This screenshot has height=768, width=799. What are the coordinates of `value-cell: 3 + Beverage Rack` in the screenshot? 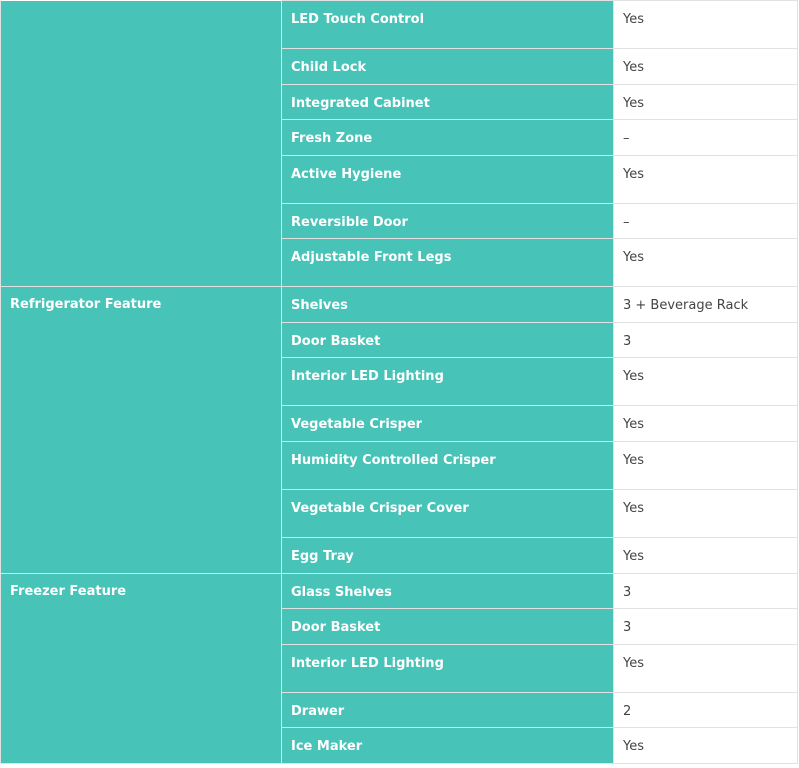 It's located at (705, 304).